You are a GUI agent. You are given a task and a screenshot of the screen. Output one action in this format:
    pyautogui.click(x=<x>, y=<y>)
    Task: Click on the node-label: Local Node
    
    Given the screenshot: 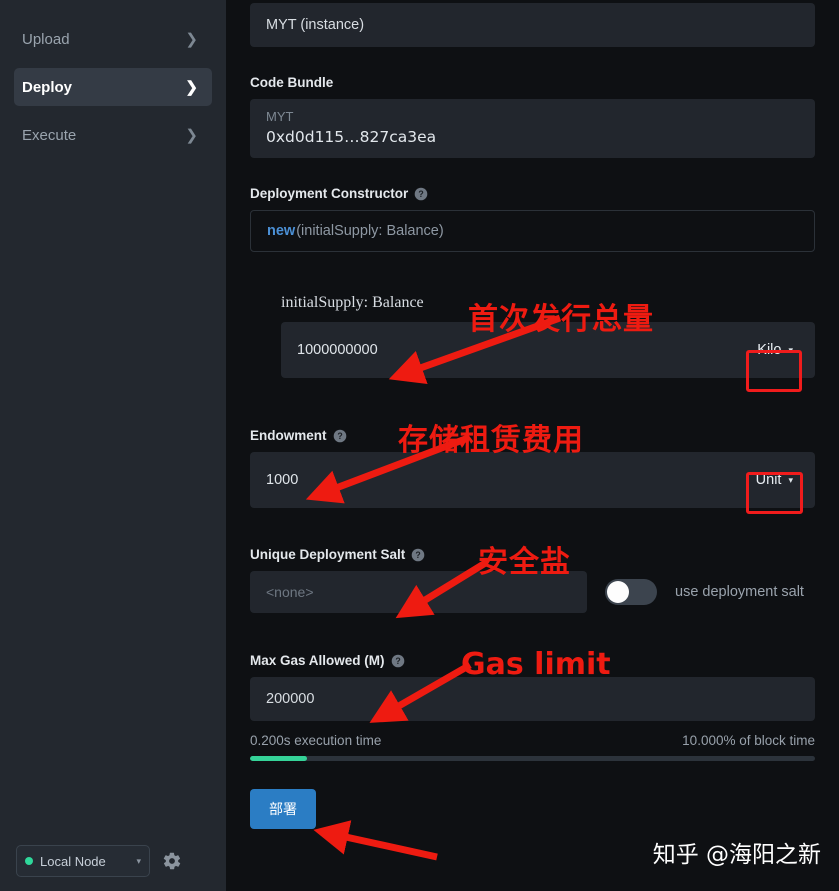 What is the action you would take?
    pyautogui.click(x=73, y=861)
    